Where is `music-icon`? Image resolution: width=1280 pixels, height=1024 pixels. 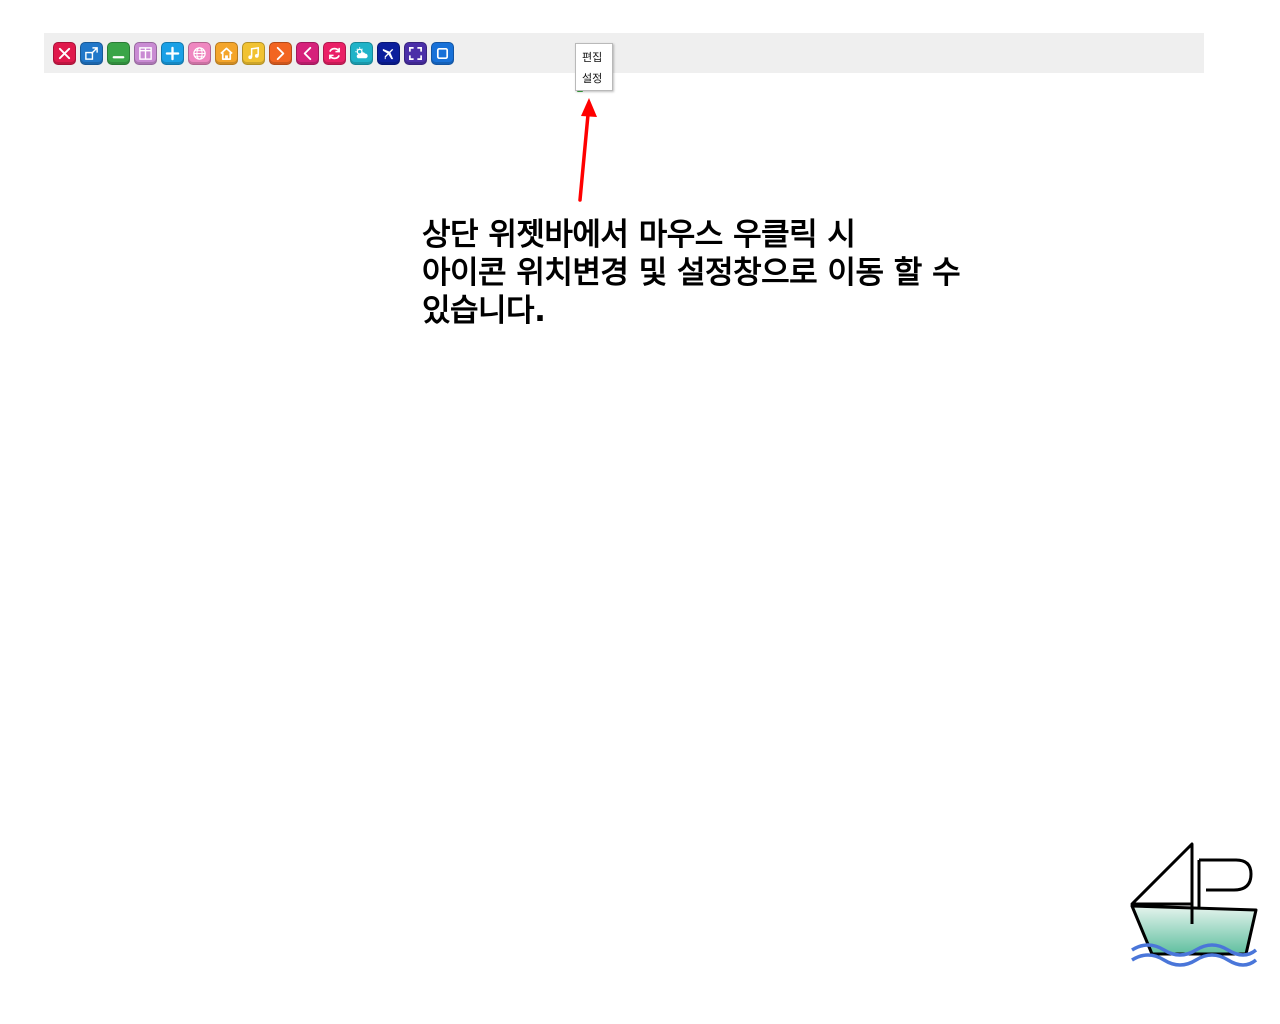 music-icon is located at coordinates (253, 53).